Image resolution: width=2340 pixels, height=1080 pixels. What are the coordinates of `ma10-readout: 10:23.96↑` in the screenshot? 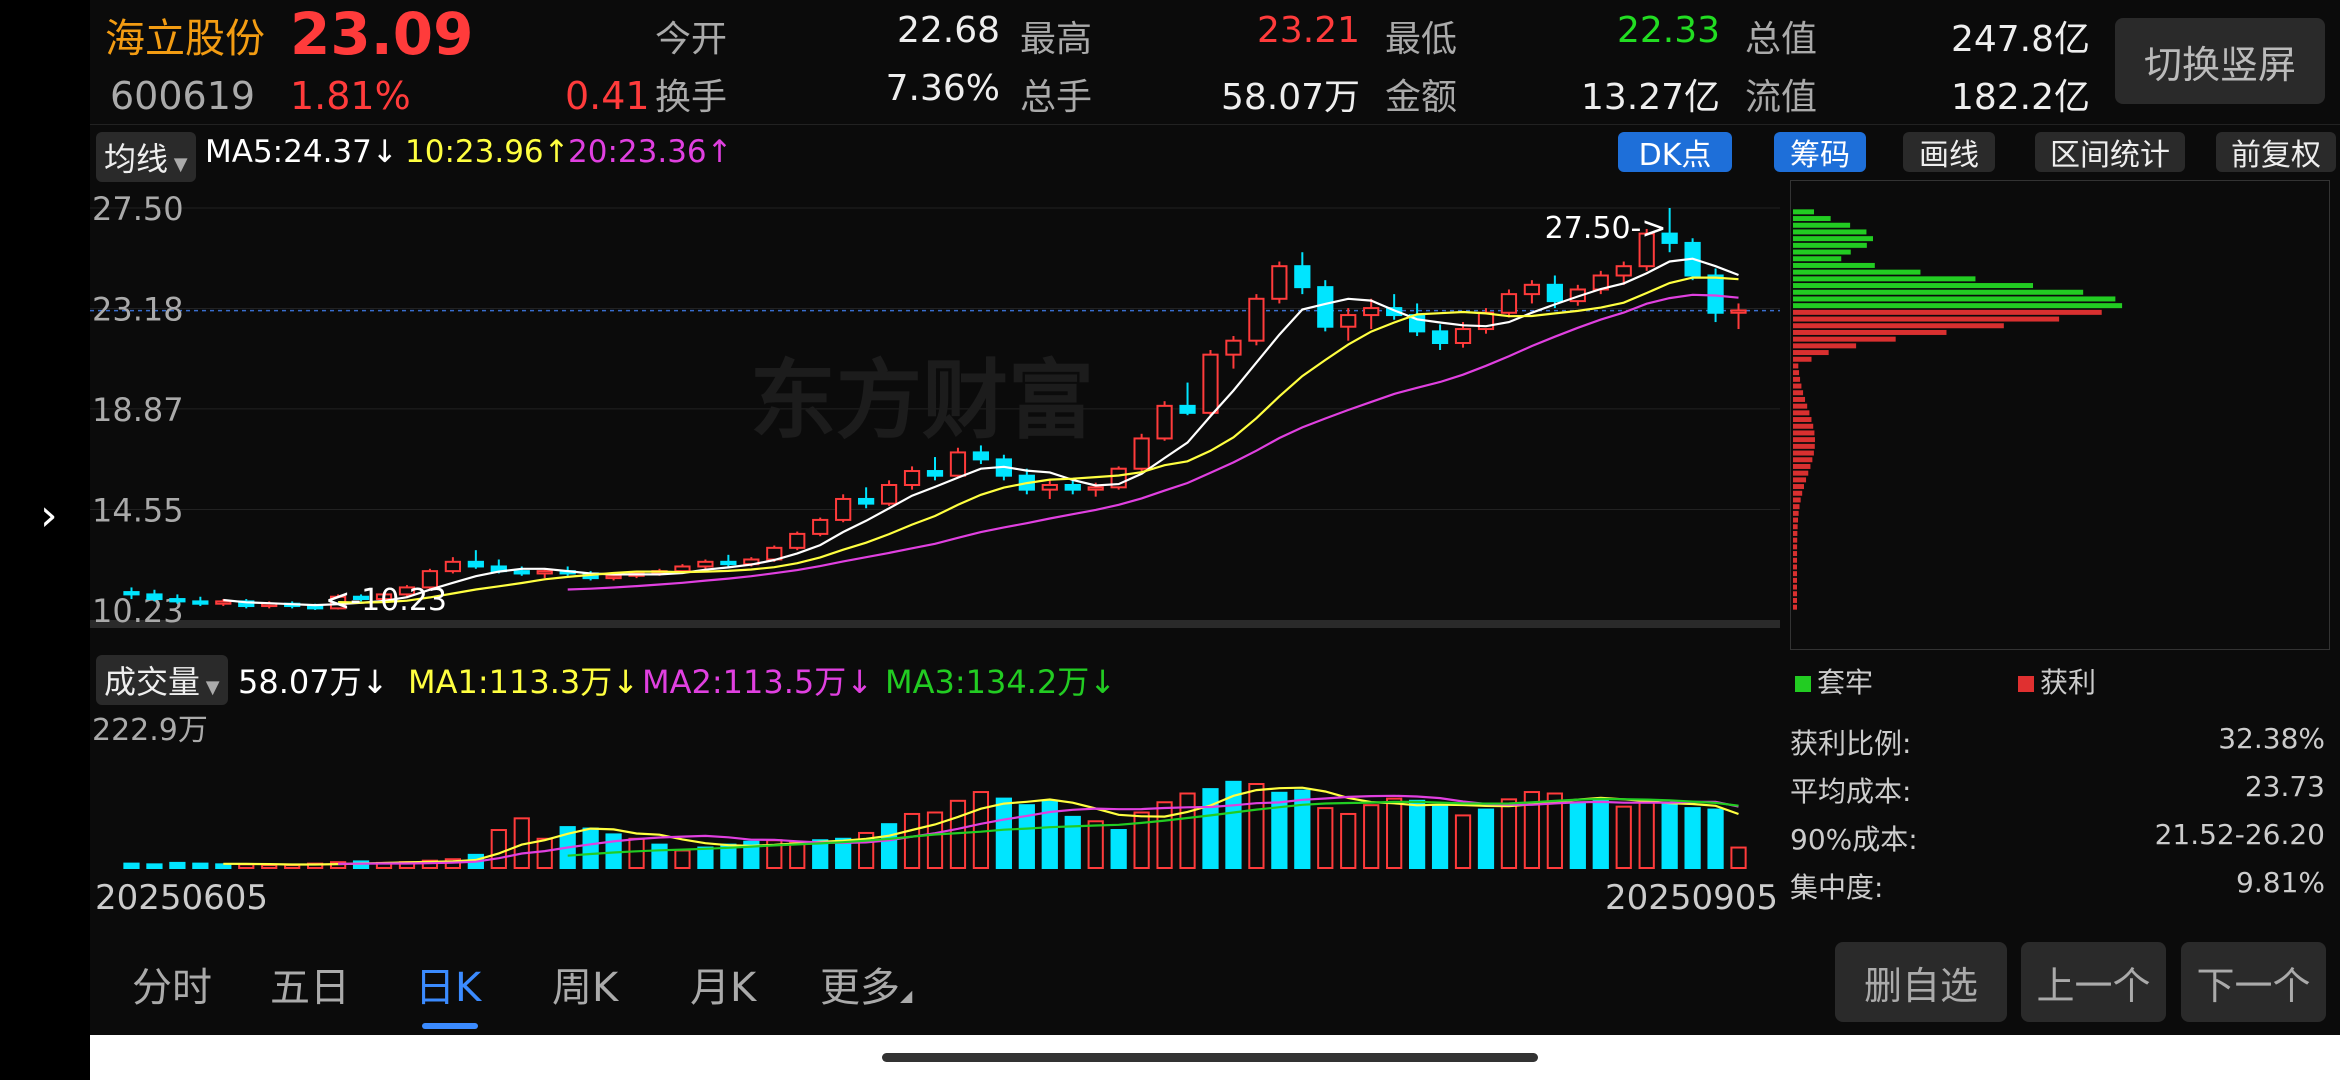 It's located at (487, 152).